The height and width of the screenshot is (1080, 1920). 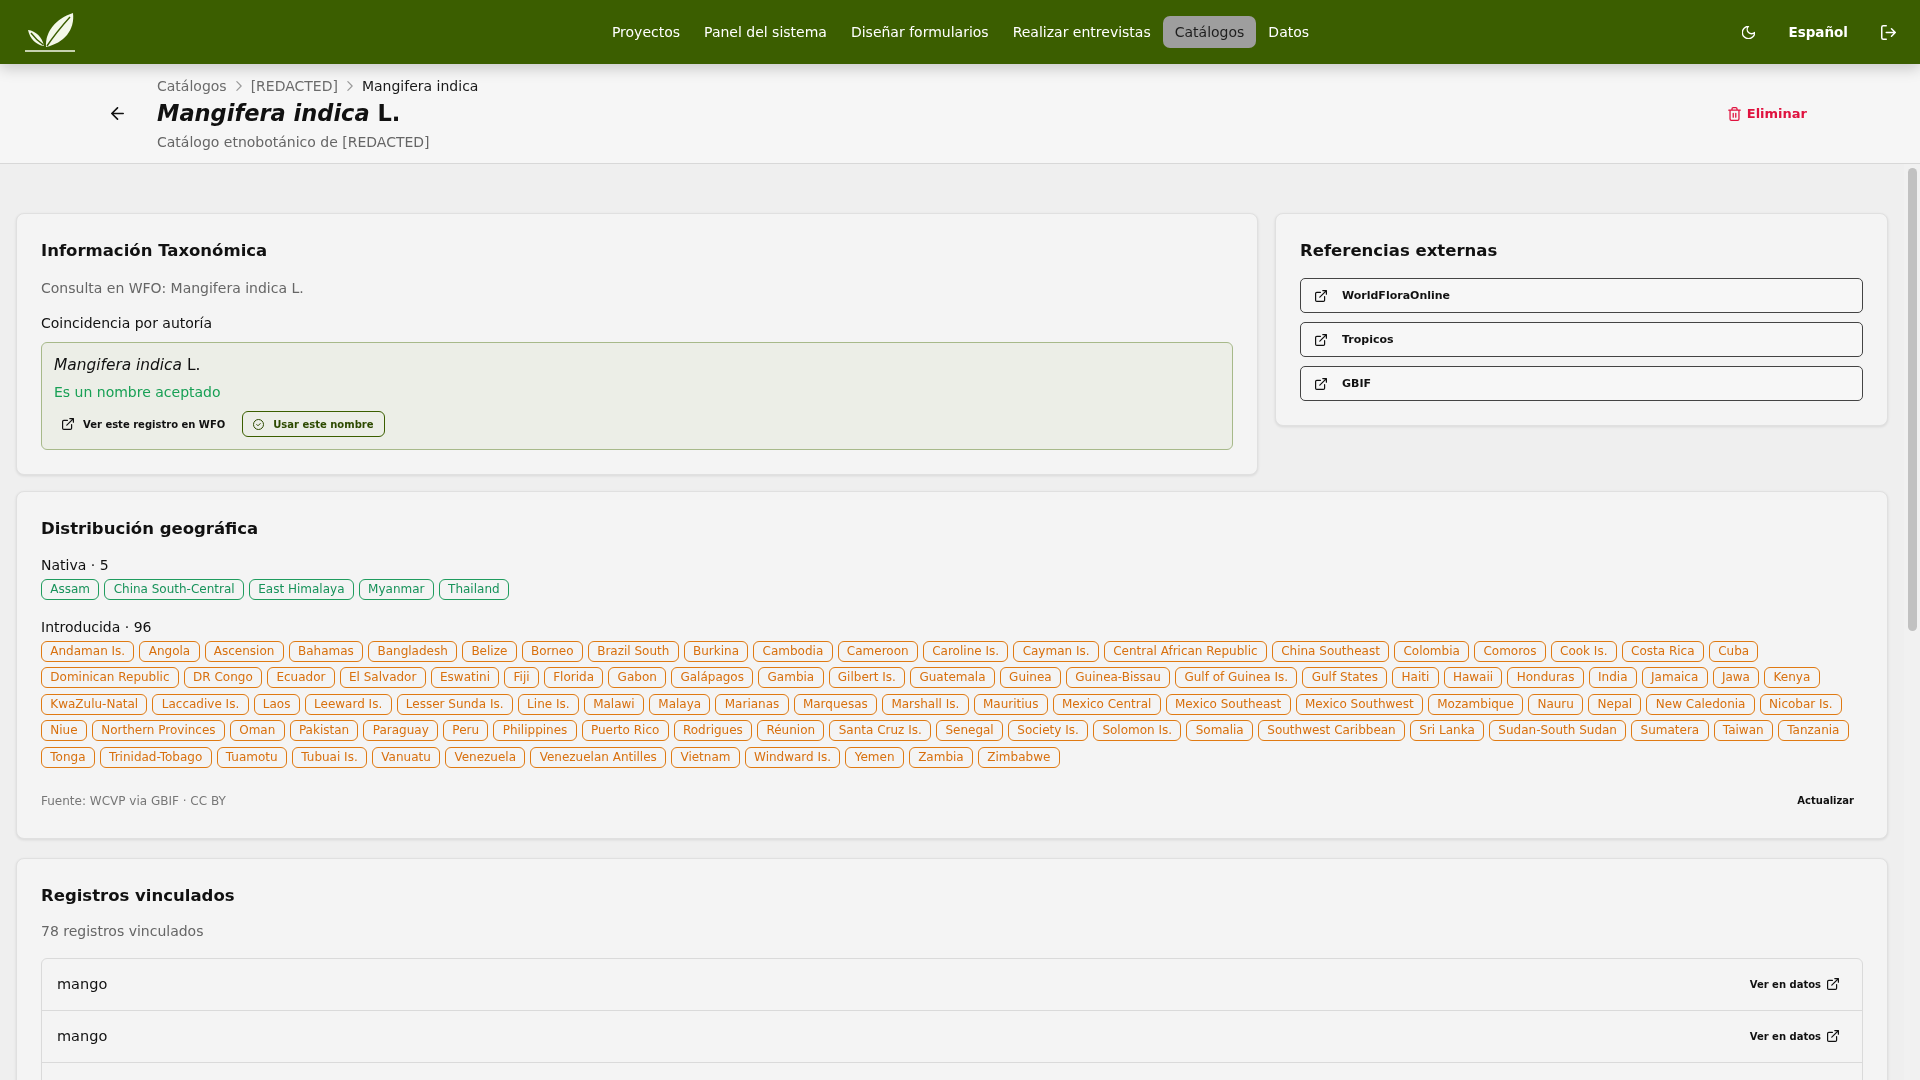 I want to click on region-tag: Costa Rica, so click(x=1662, y=651).